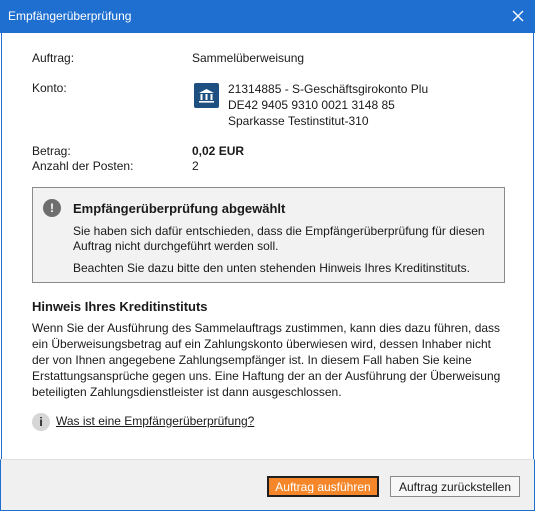 The width and height of the screenshot is (535, 511). Describe the element at coordinates (206, 95) in the screenshot. I see `bank-icon` at that location.